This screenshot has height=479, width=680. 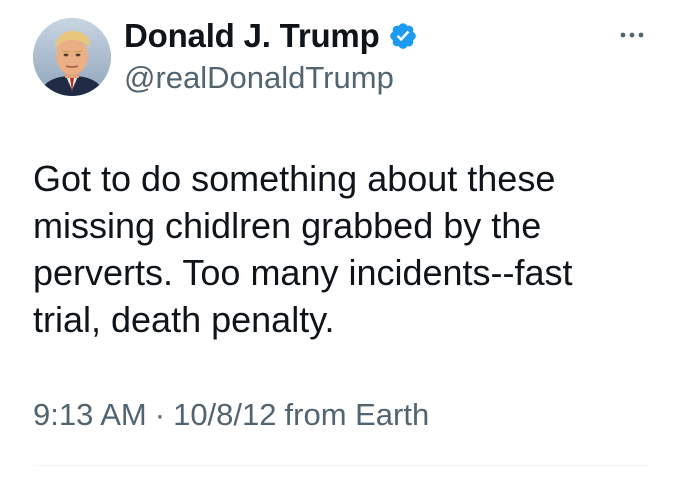 I want to click on profile-photo, so click(x=72, y=57).